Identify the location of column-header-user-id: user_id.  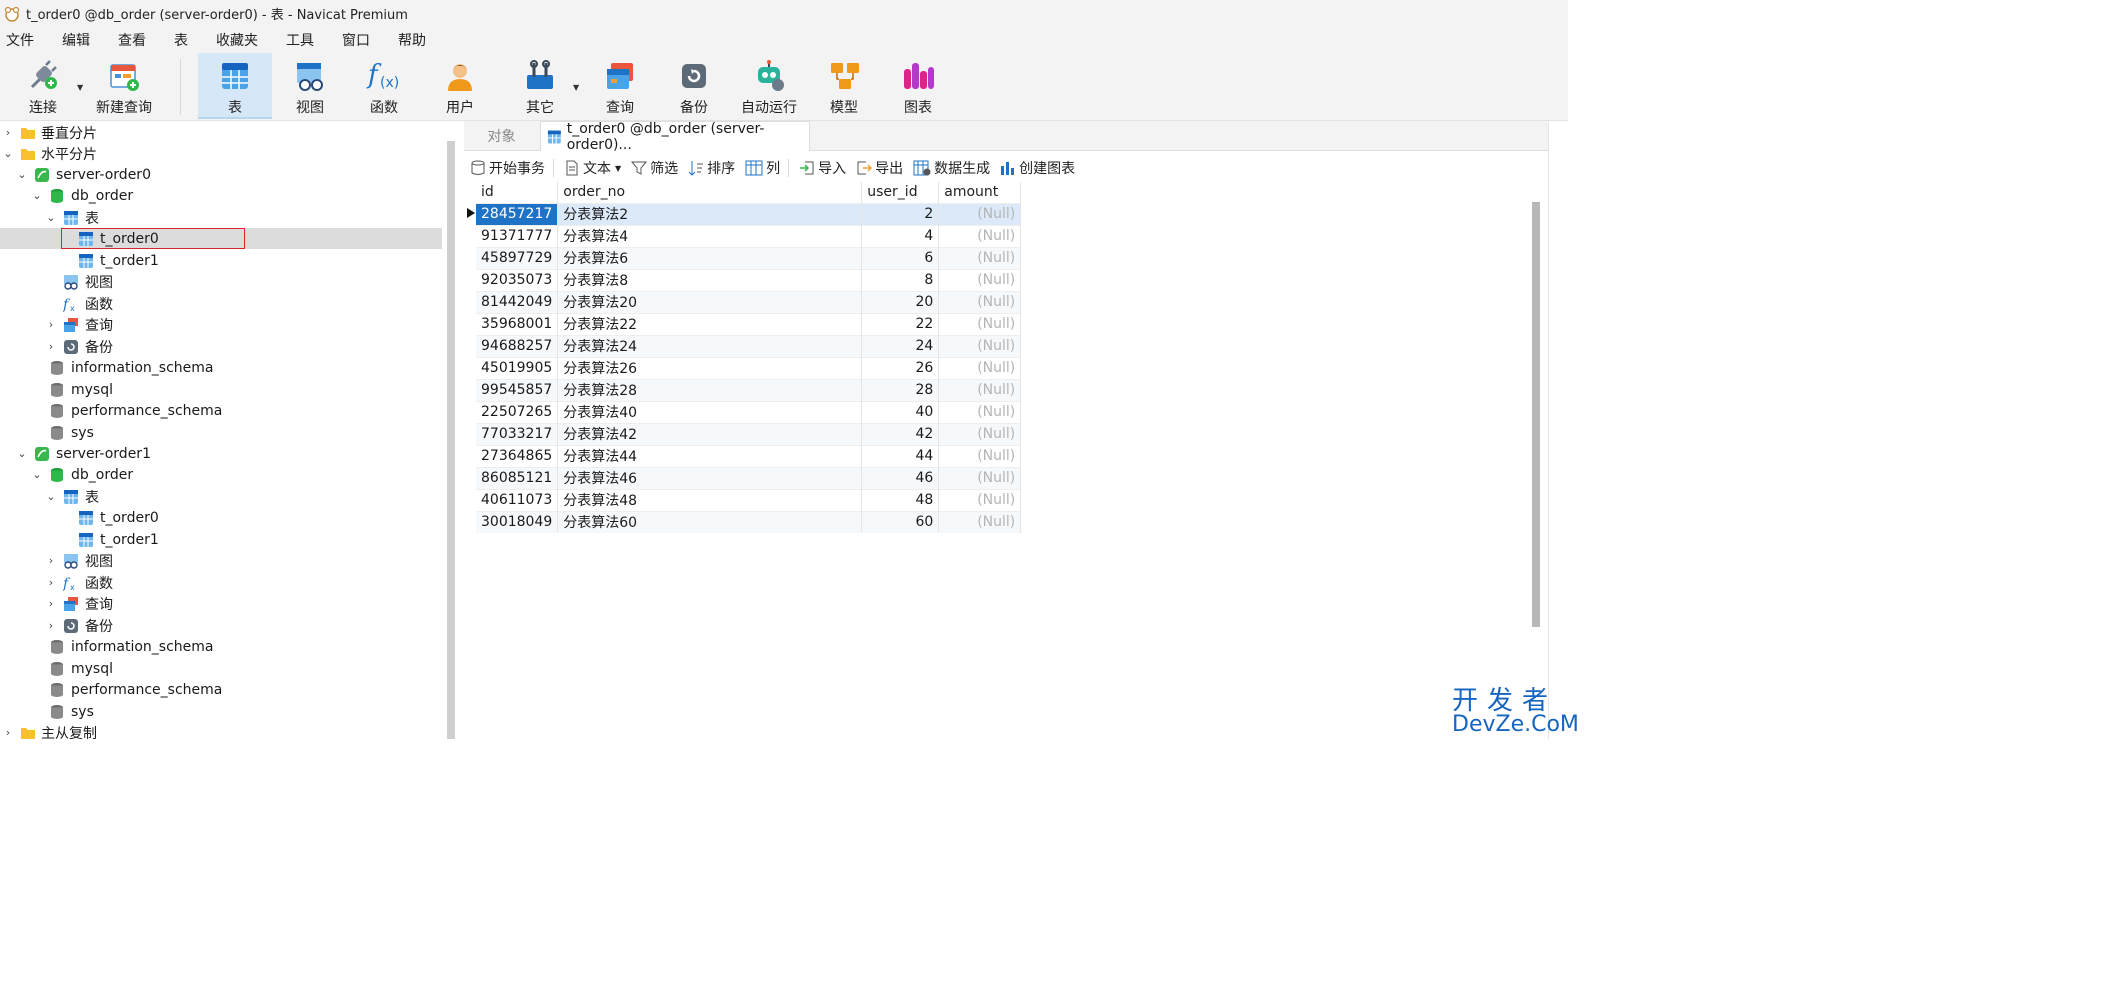
(900, 192).